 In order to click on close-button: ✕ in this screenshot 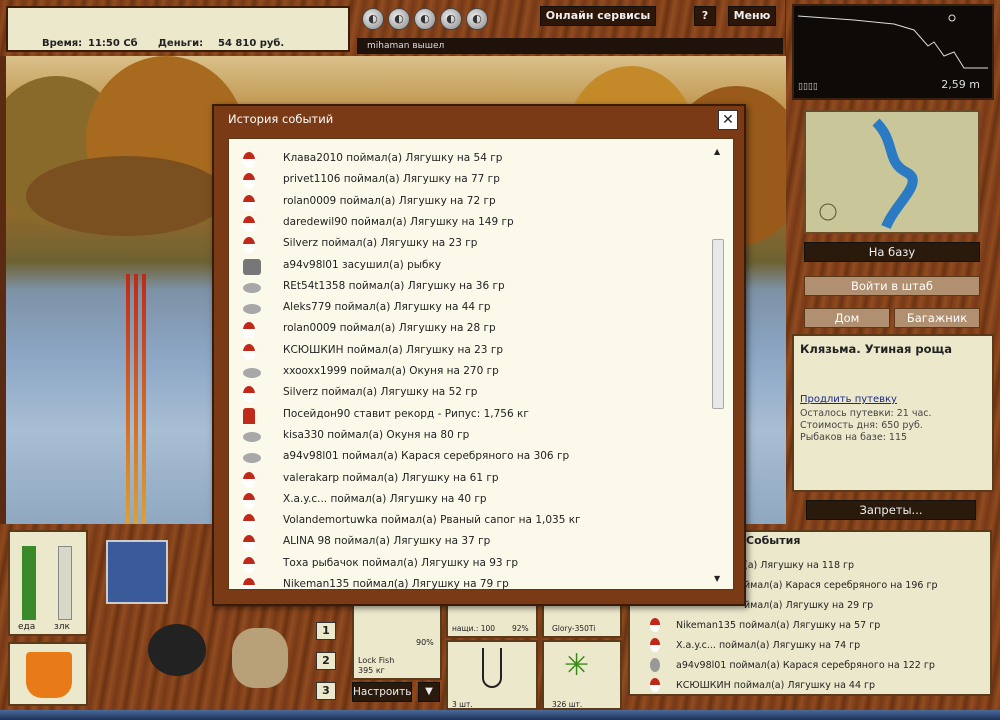, I will do `click(728, 120)`.